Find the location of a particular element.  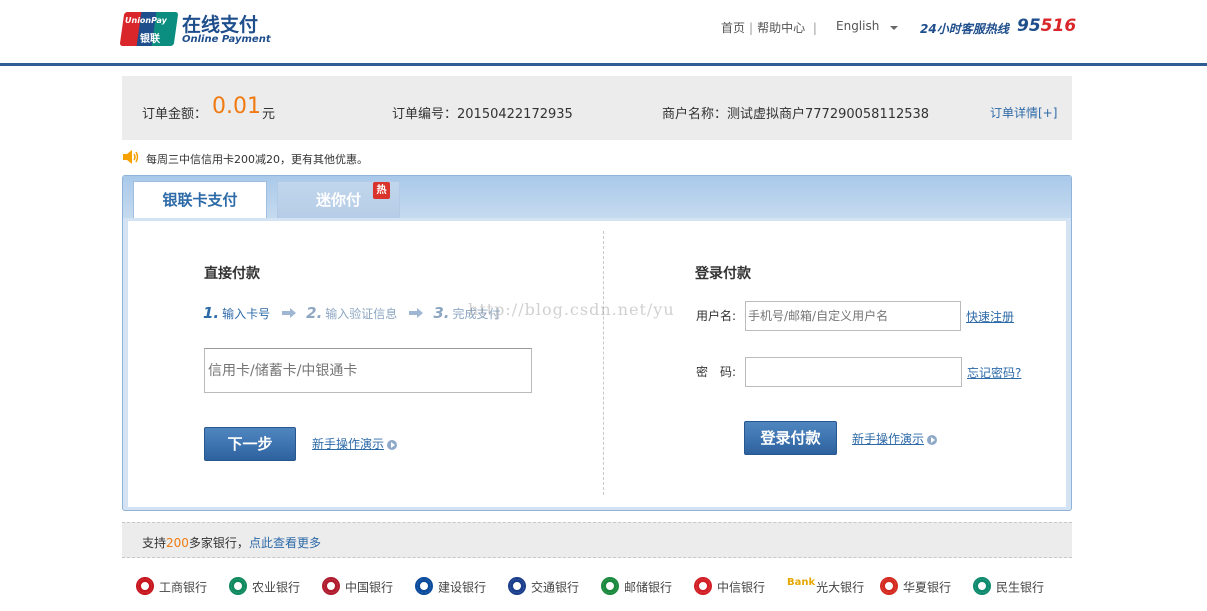

bank-name: 华夏银行 is located at coordinates (927, 587).